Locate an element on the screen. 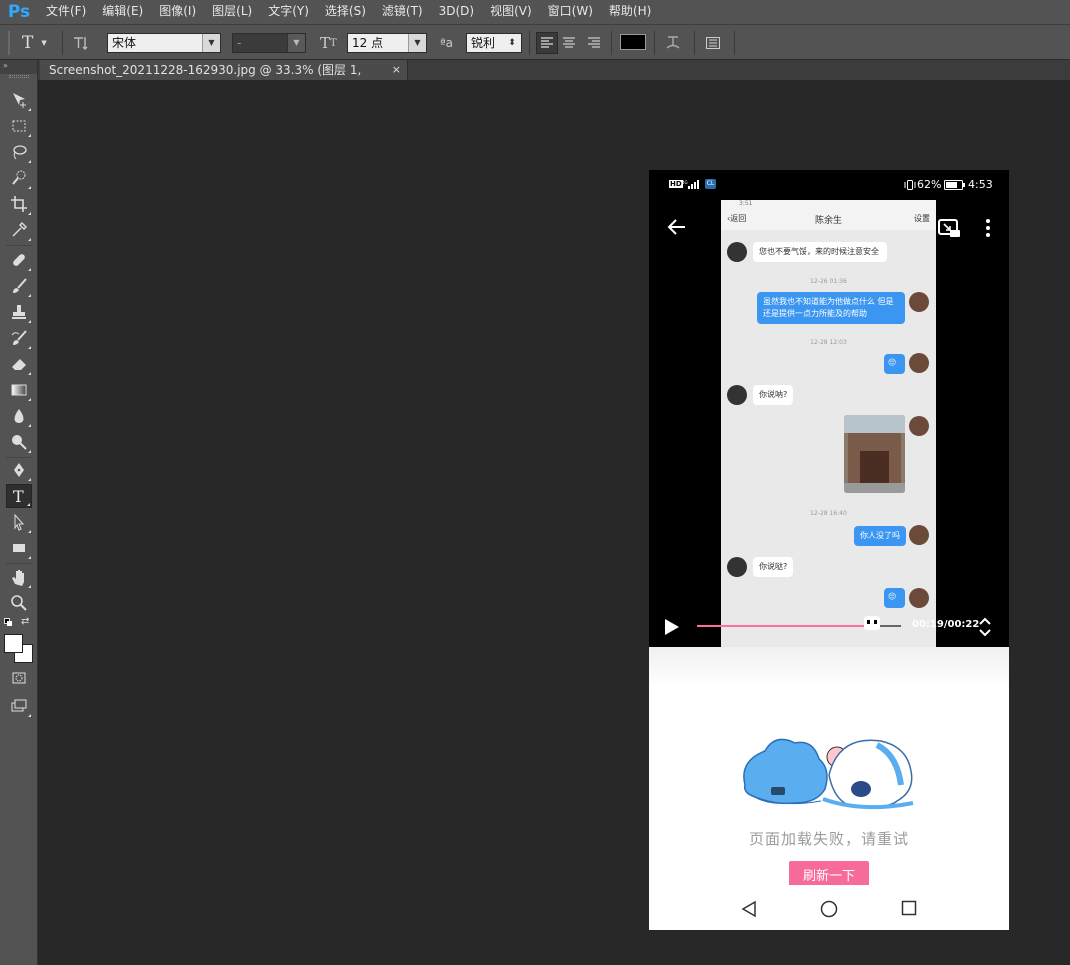 The image size is (1070, 965). menu-filter: 滤镜(T) is located at coordinates (402, 12).